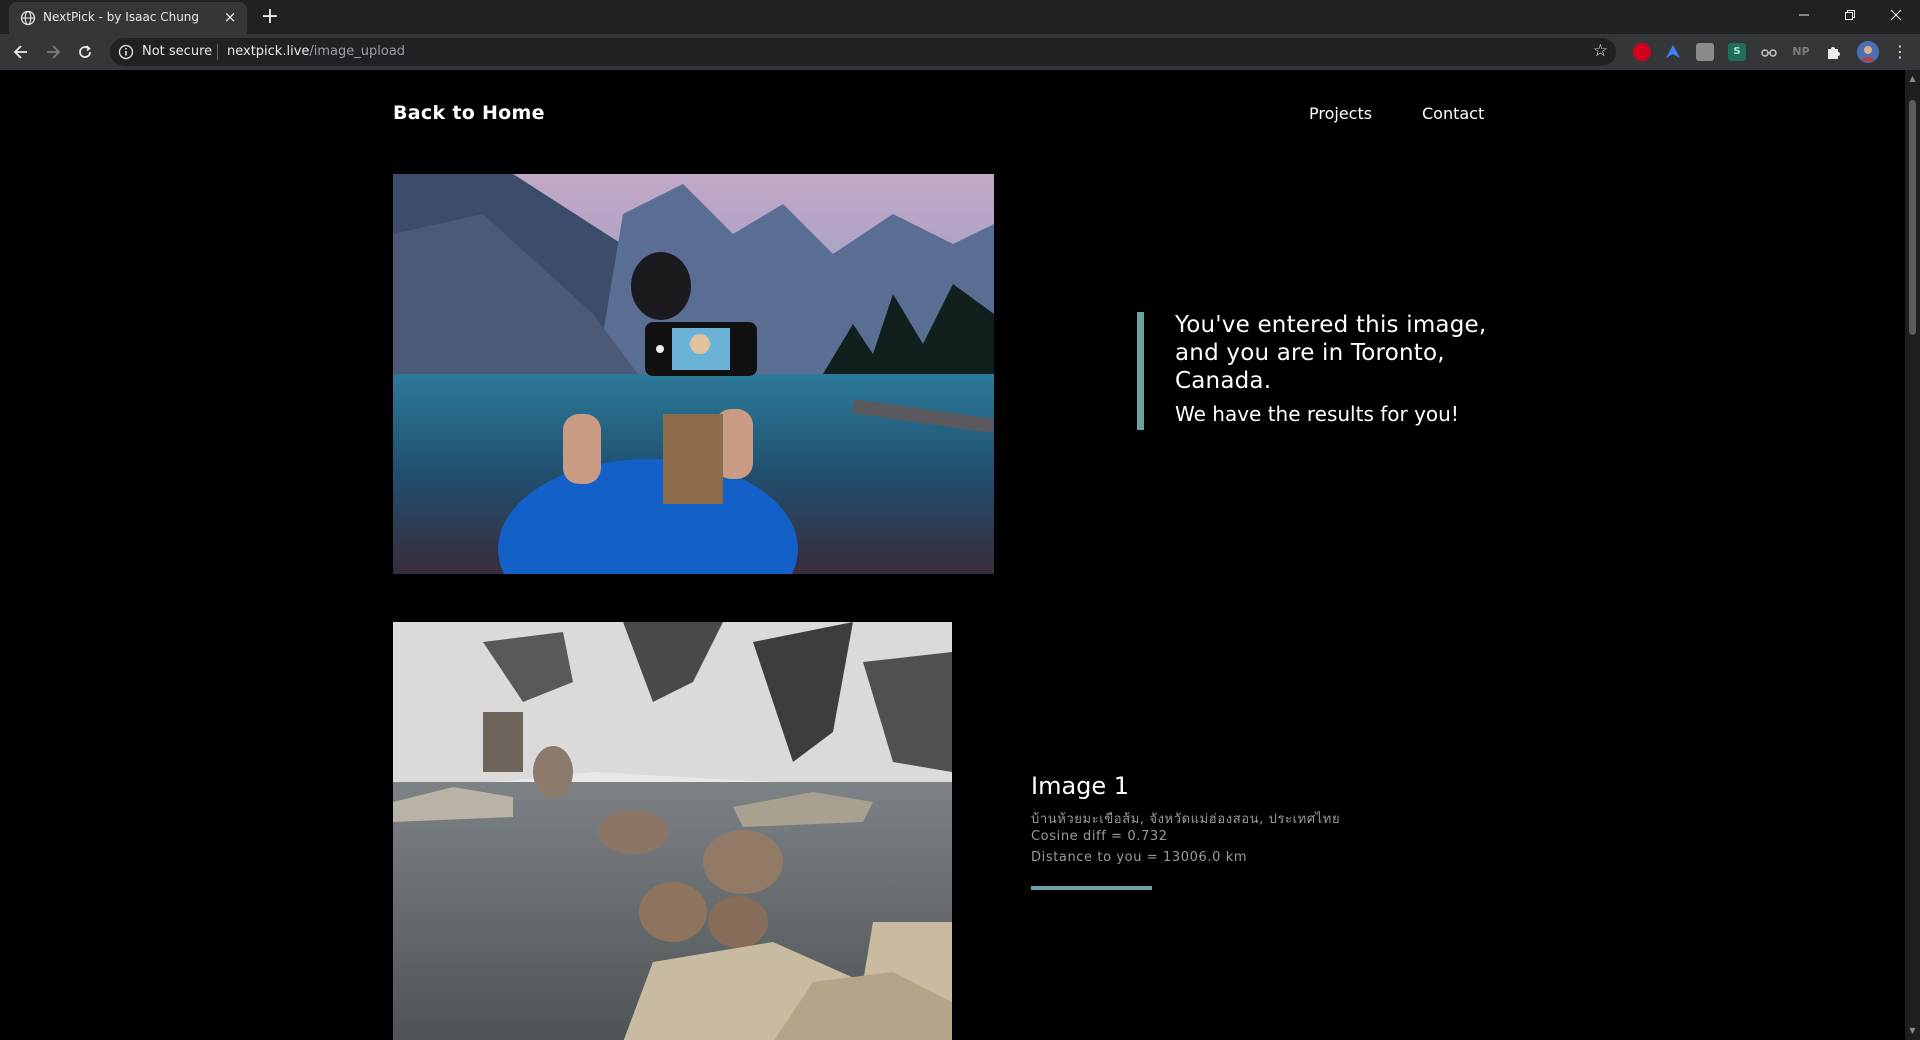 This screenshot has height=1040, width=1920. Describe the element at coordinates (21, 52) in the screenshot. I see `back-arrow-icon` at that location.